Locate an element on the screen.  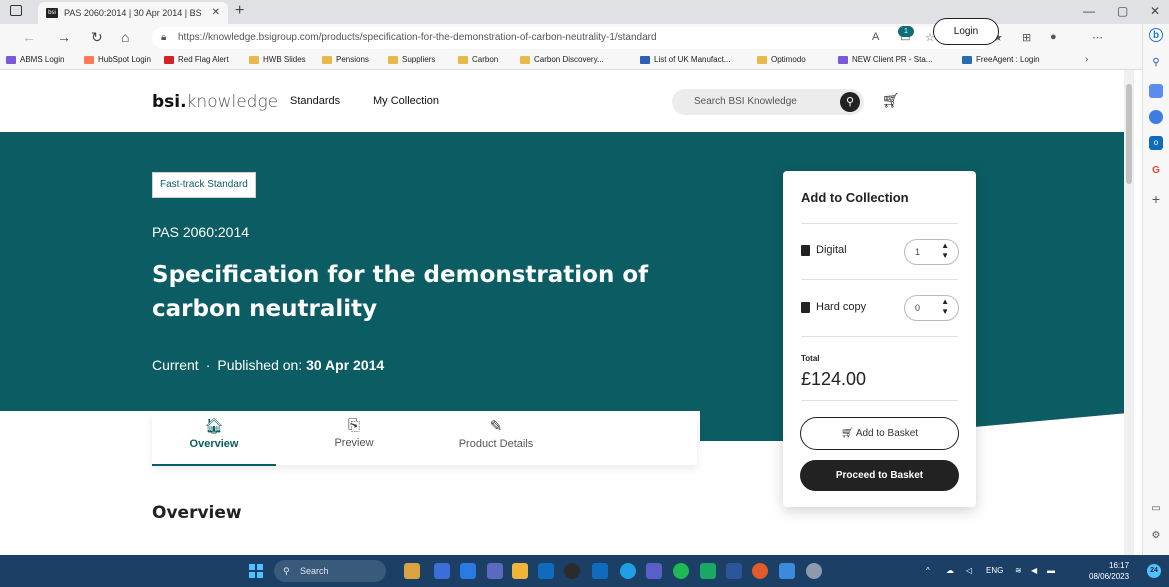
bookmark-hubspot: HubSpot Login is located at coordinates (117, 59).